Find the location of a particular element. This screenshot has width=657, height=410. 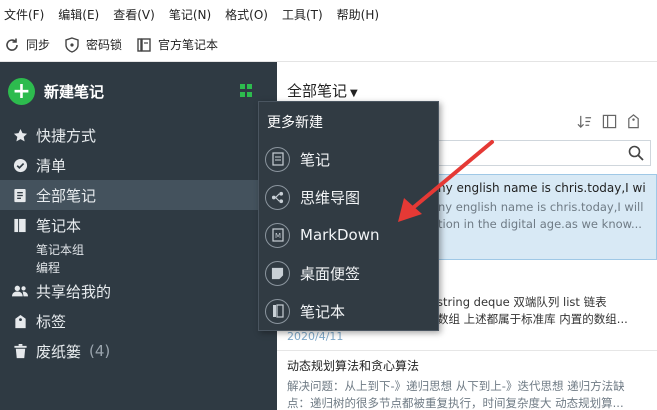

sync-icon is located at coordinates (12, 44).